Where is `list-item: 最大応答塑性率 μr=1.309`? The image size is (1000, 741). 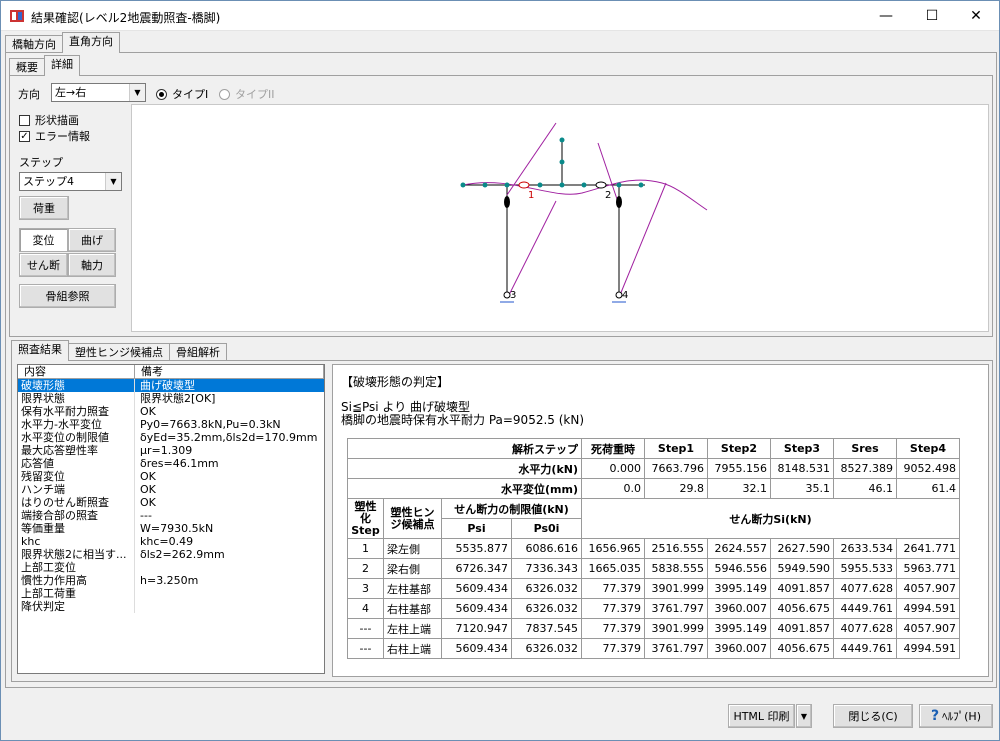
list-item: 最大応答塑性率 μr=1.309 is located at coordinates (171, 450).